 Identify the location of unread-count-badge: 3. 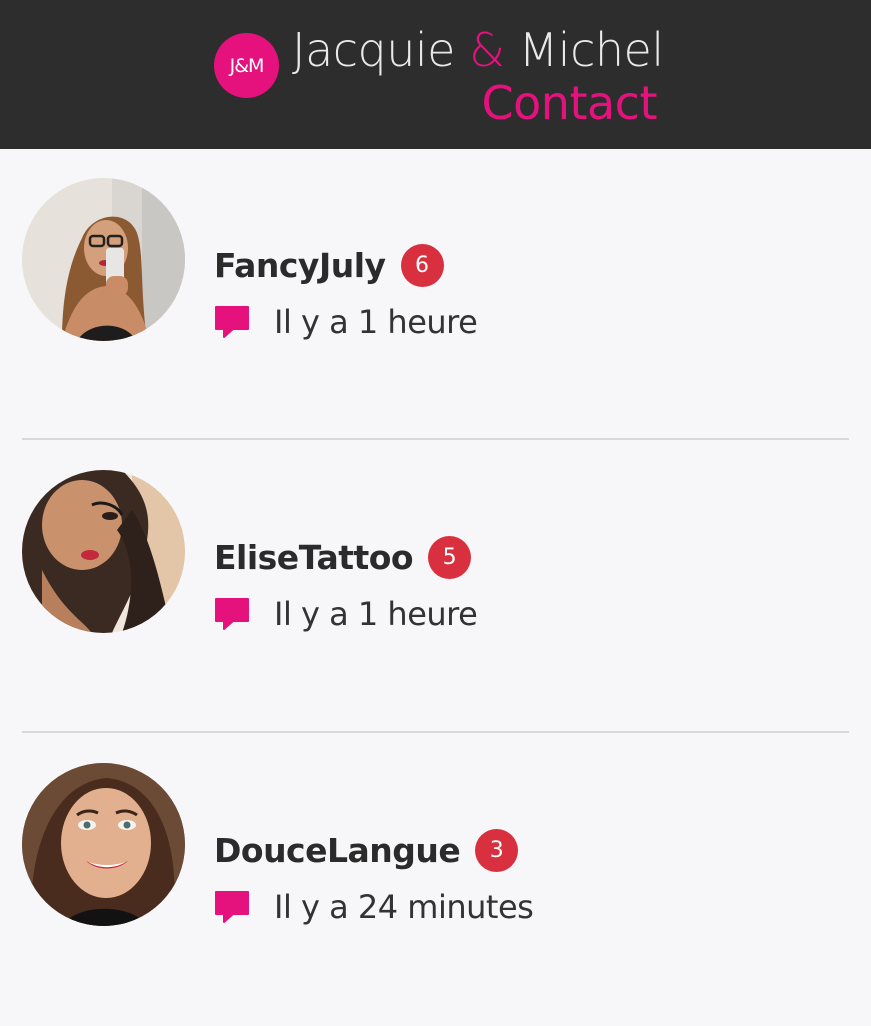
(497, 850).